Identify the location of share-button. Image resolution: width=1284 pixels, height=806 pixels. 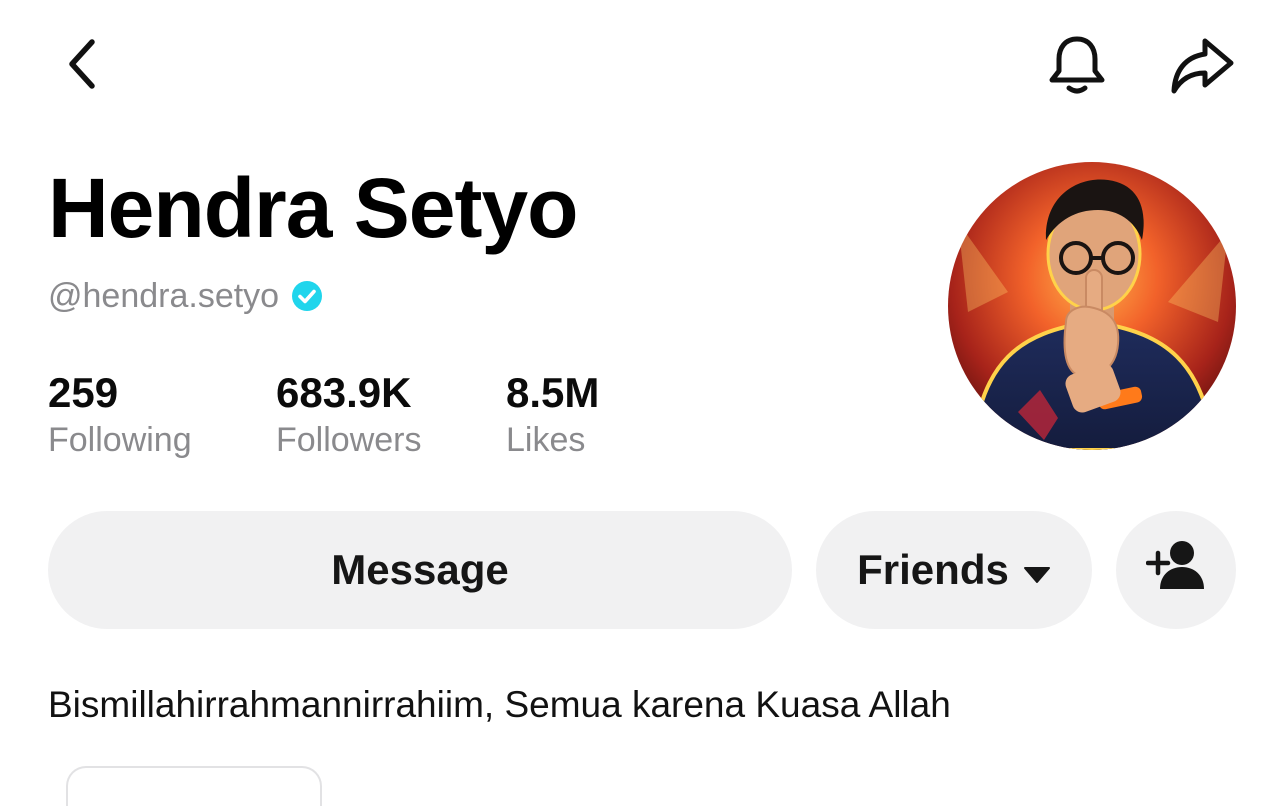
(1202, 67).